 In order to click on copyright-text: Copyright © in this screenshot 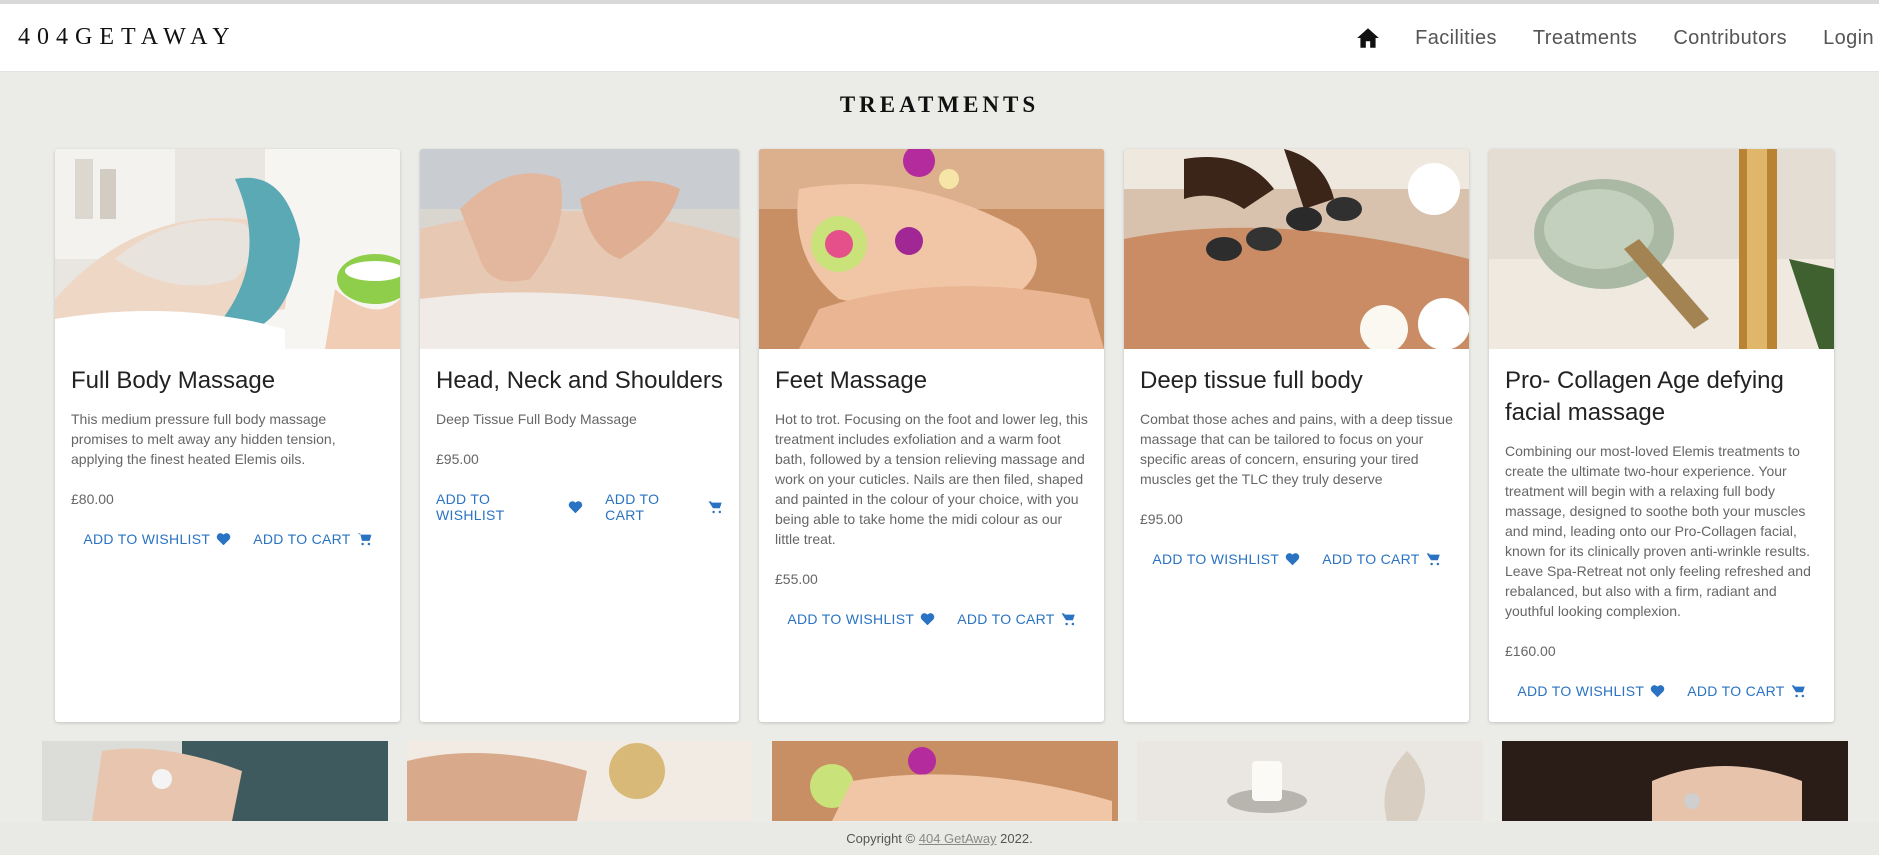, I will do `click(881, 838)`.